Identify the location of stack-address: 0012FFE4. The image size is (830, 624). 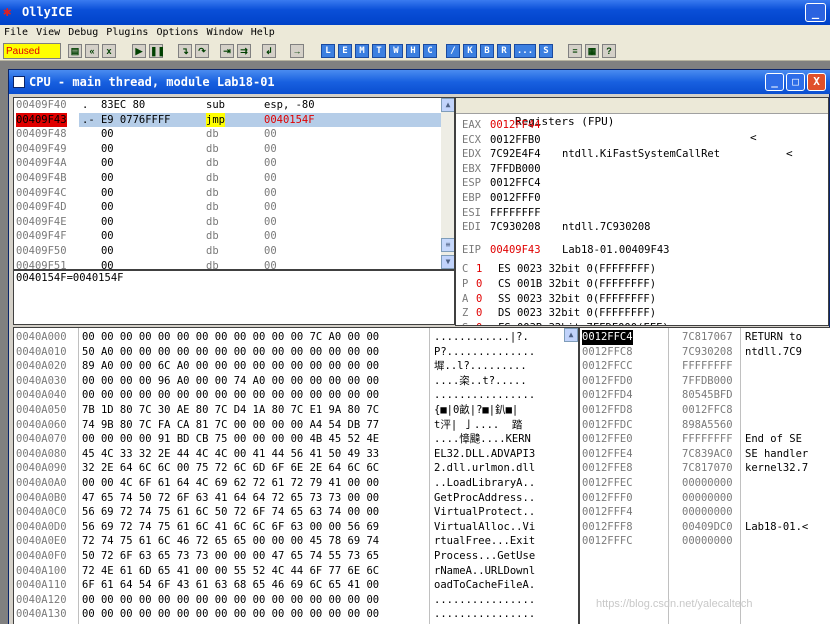
(607, 453).